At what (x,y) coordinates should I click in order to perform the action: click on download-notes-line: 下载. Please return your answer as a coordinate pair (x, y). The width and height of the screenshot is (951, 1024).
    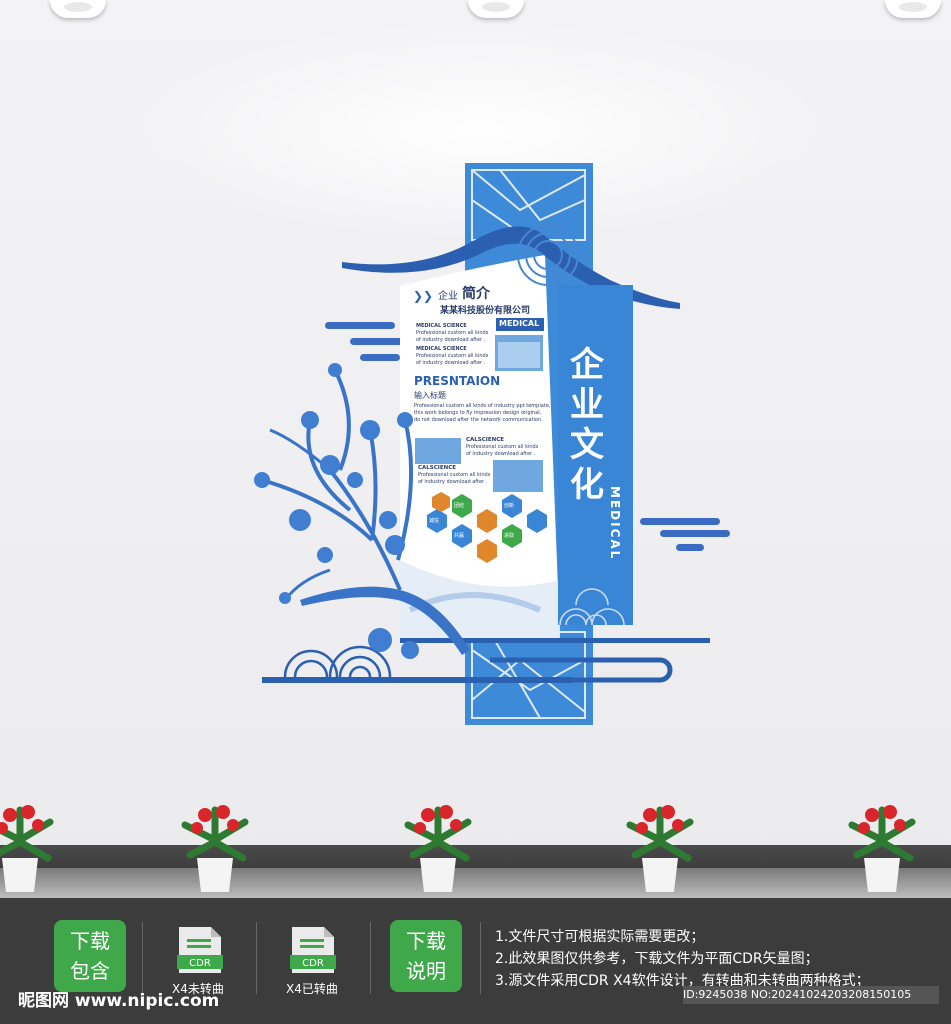
    Looking at the image, I should click on (426, 941).